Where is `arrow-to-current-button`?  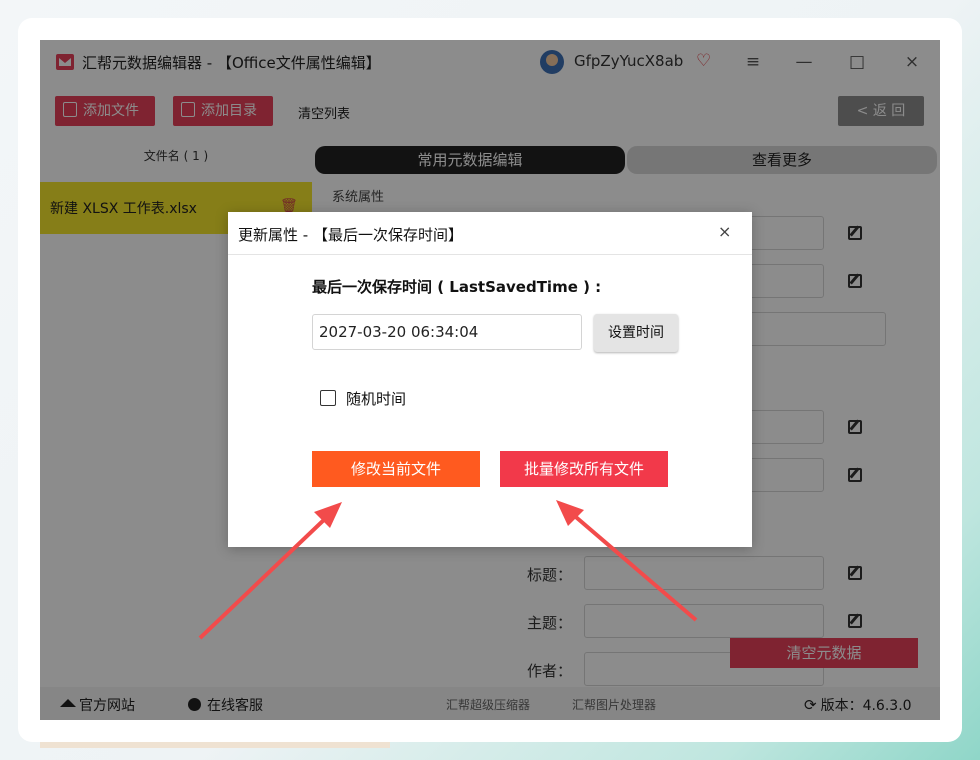
arrow-to-current-button is located at coordinates (270, 571).